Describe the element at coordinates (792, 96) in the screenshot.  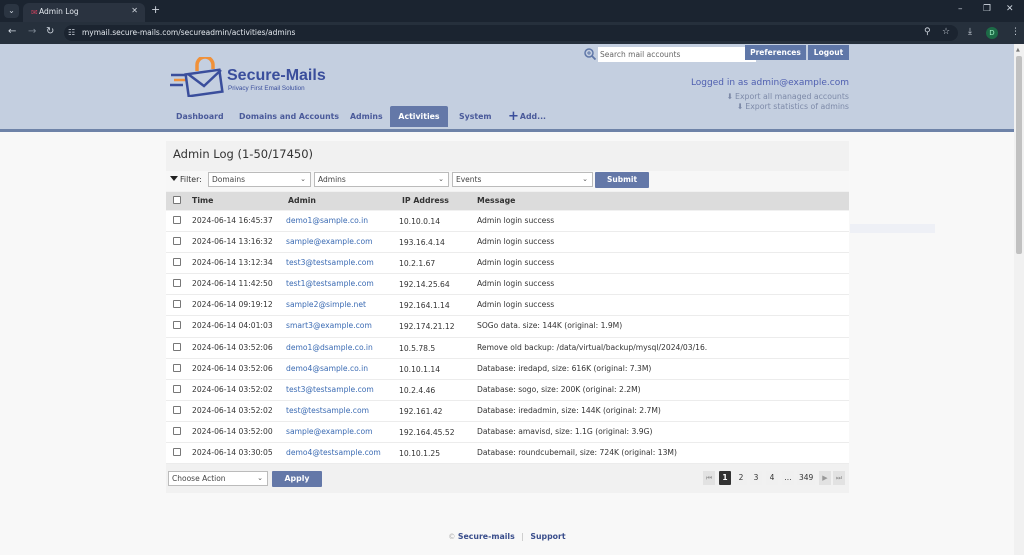
I see `export-accounts-label: Export all managed accounts` at that location.